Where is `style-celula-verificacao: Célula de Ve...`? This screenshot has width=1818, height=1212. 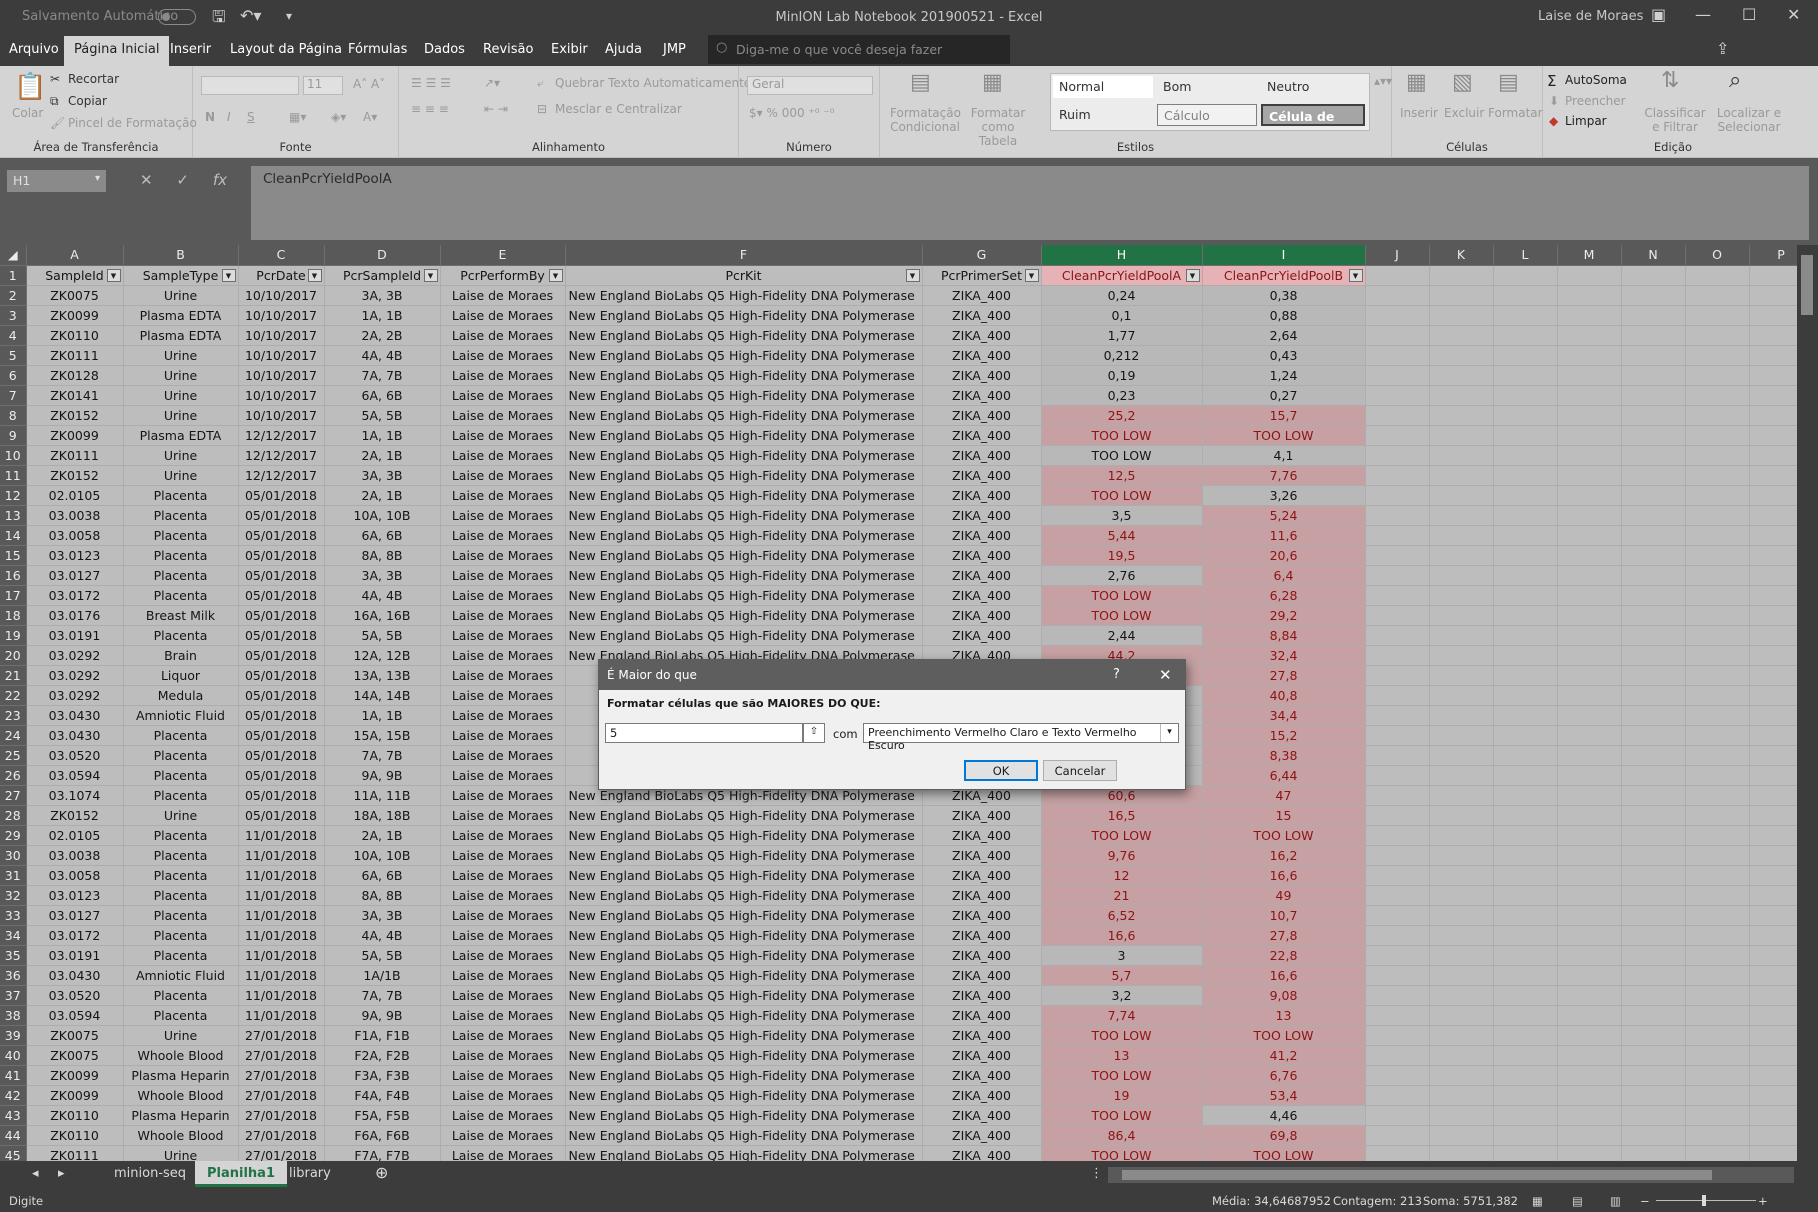 style-celula-verificacao: Célula de Ve... is located at coordinates (1313, 115).